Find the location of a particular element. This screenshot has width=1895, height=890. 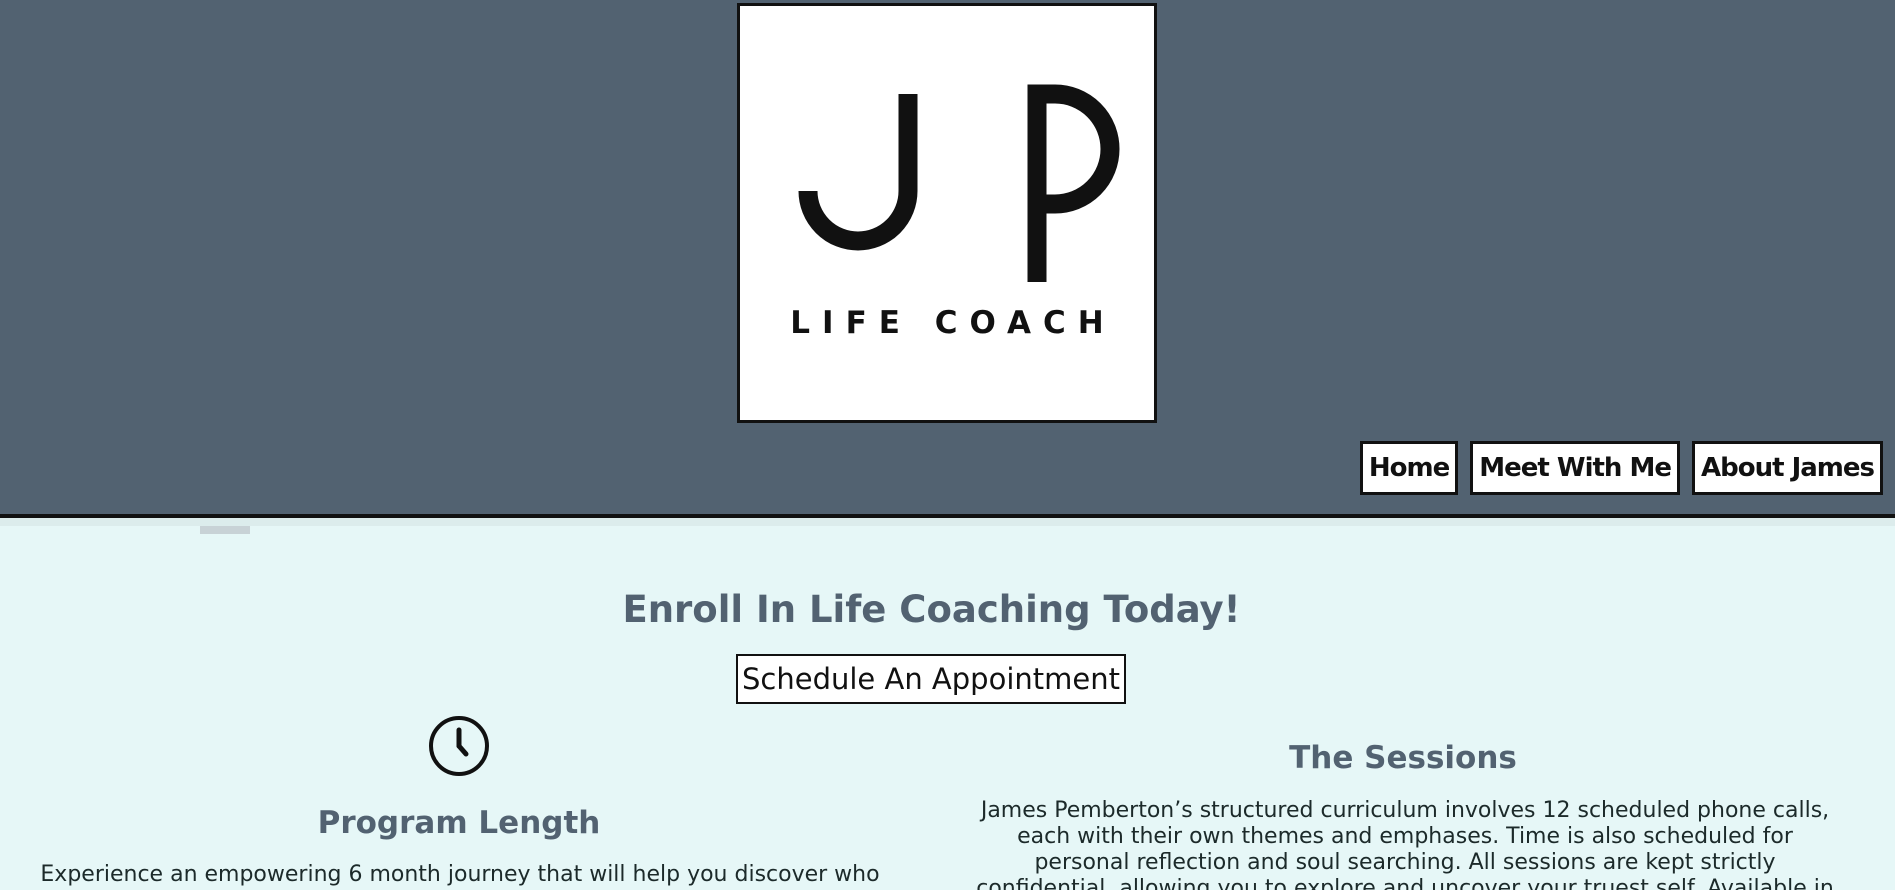

clock-icon is located at coordinates (459, 746).